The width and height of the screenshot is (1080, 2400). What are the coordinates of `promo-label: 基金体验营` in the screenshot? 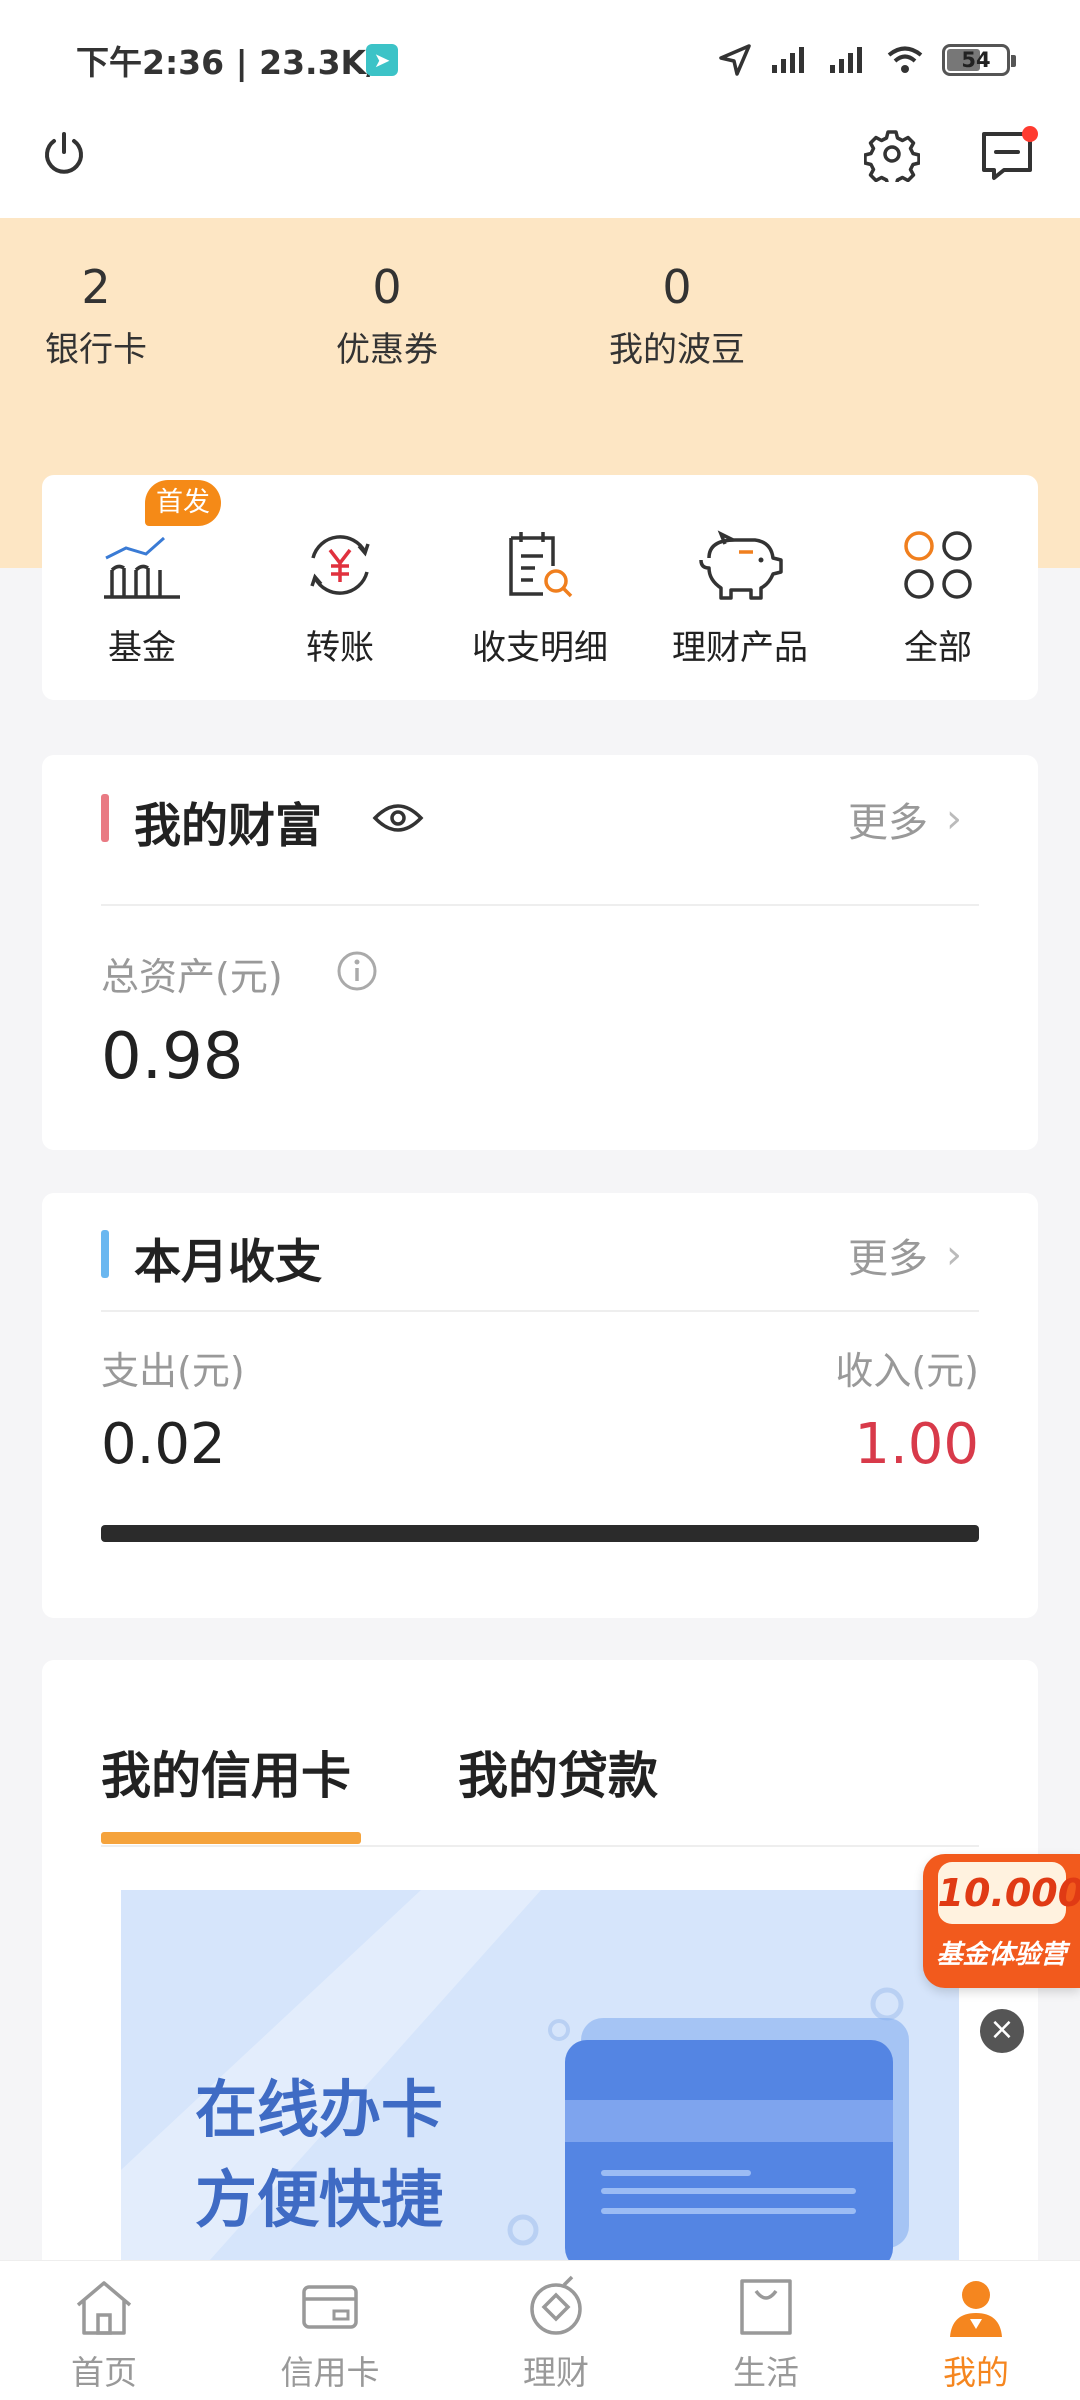 It's located at (1001, 1955).